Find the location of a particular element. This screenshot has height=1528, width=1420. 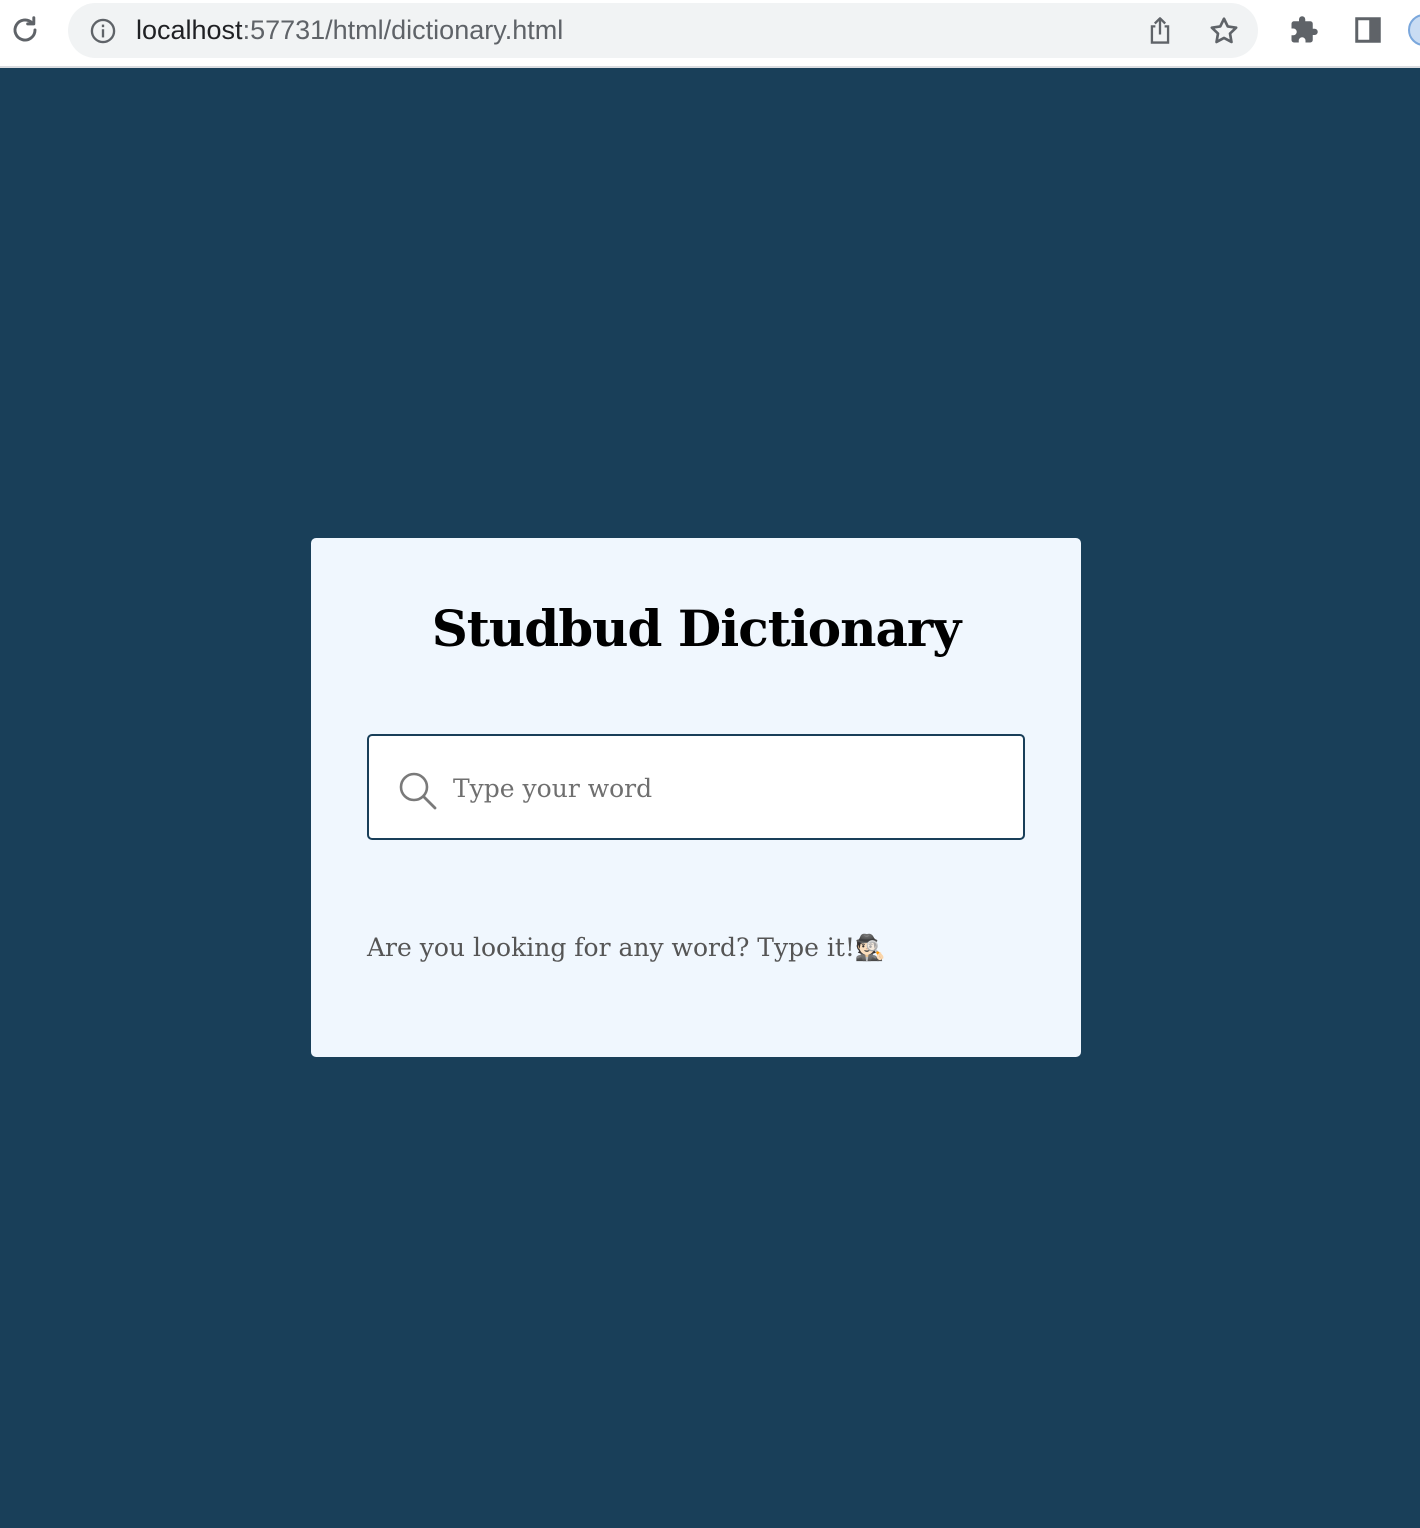

url-text: localhost:57731/html/dictionary.html is located at coordinates (349, 30).